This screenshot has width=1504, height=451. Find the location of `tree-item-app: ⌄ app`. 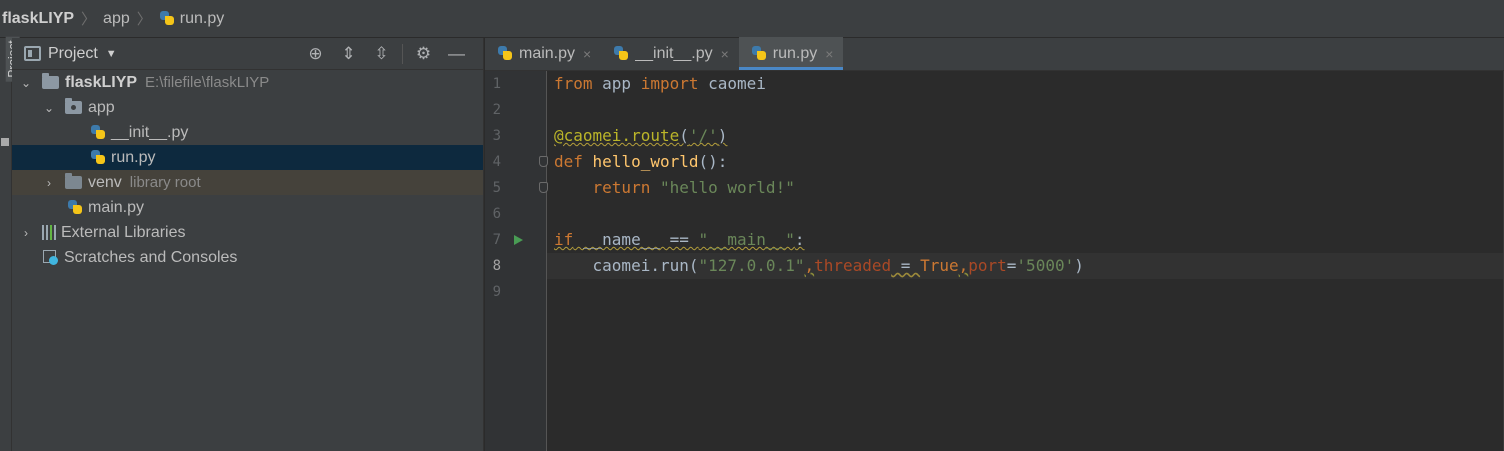

tree-item-app: ⌄ app is located at coordinates (247, 107).